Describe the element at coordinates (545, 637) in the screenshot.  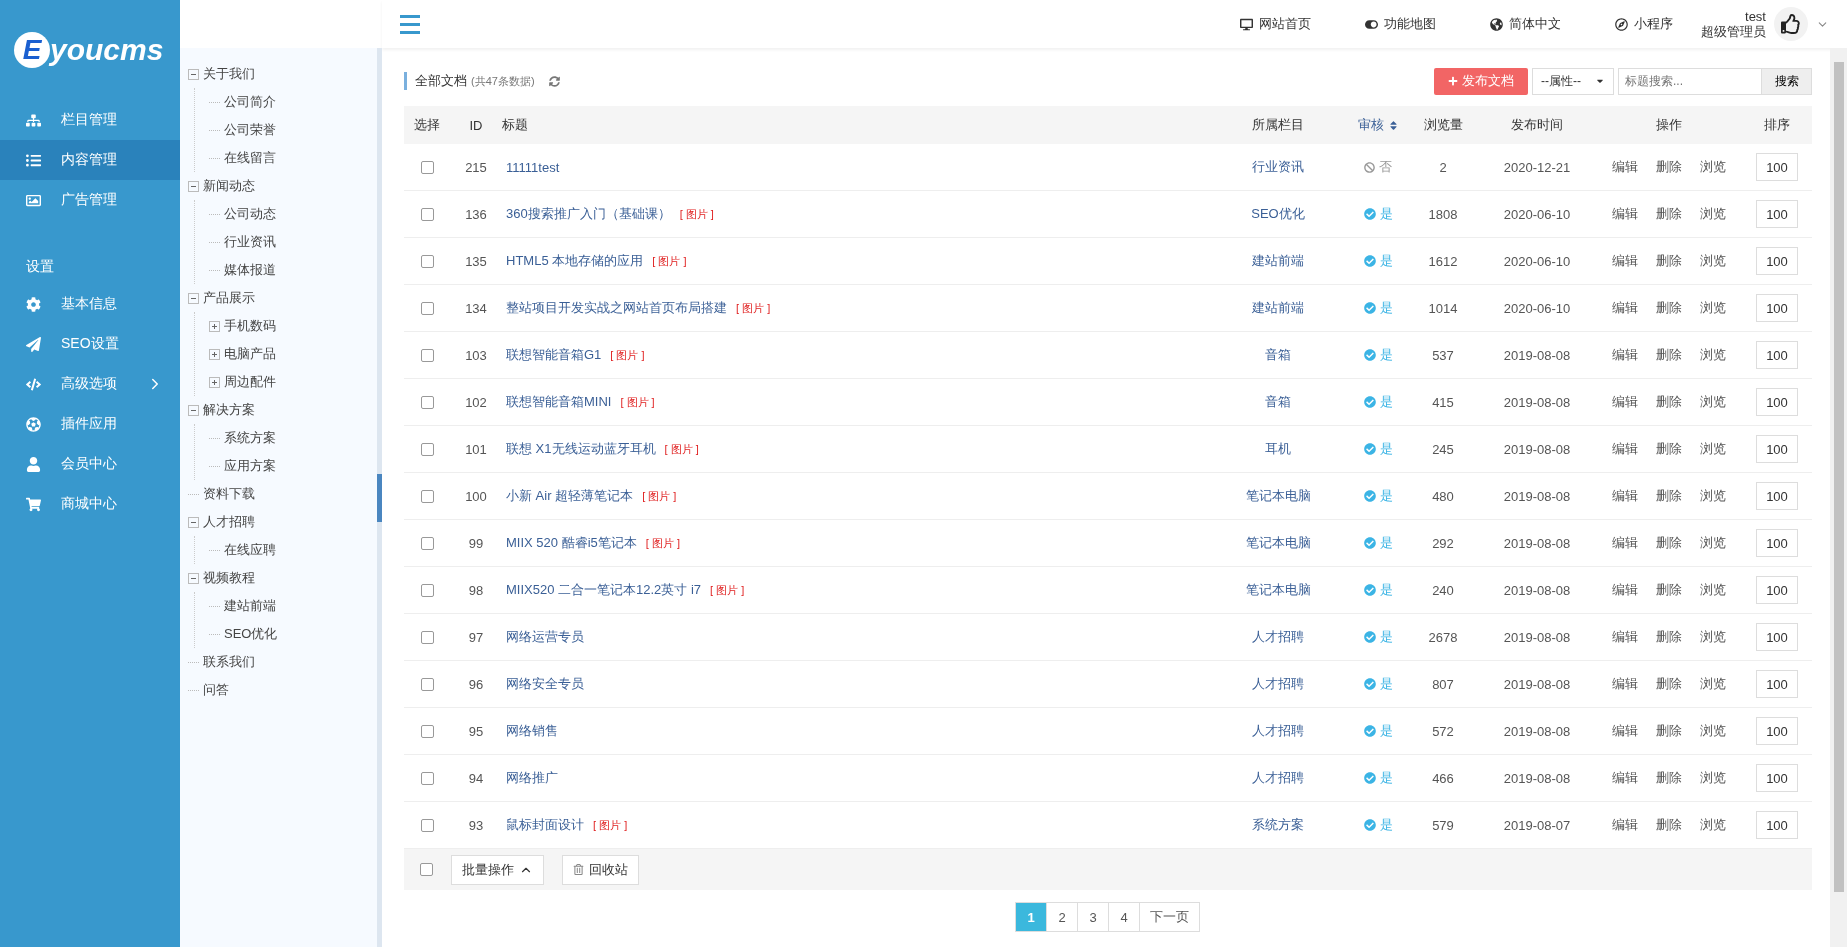
I see `title-link: 网络运营专员` at that location.